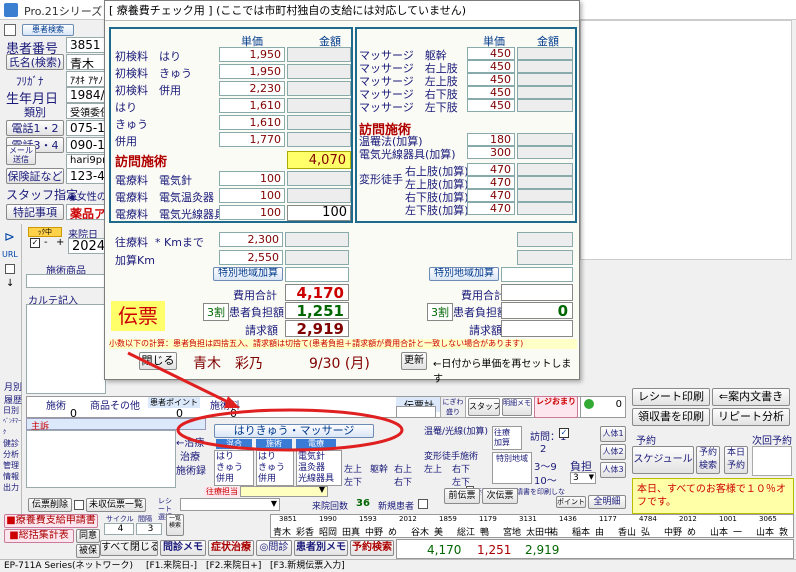 The height and width of the screenshot is (572, 796). Describe the element at coordinates (265, 401) in the screenshot. I see `annotation-overlay` at that location.